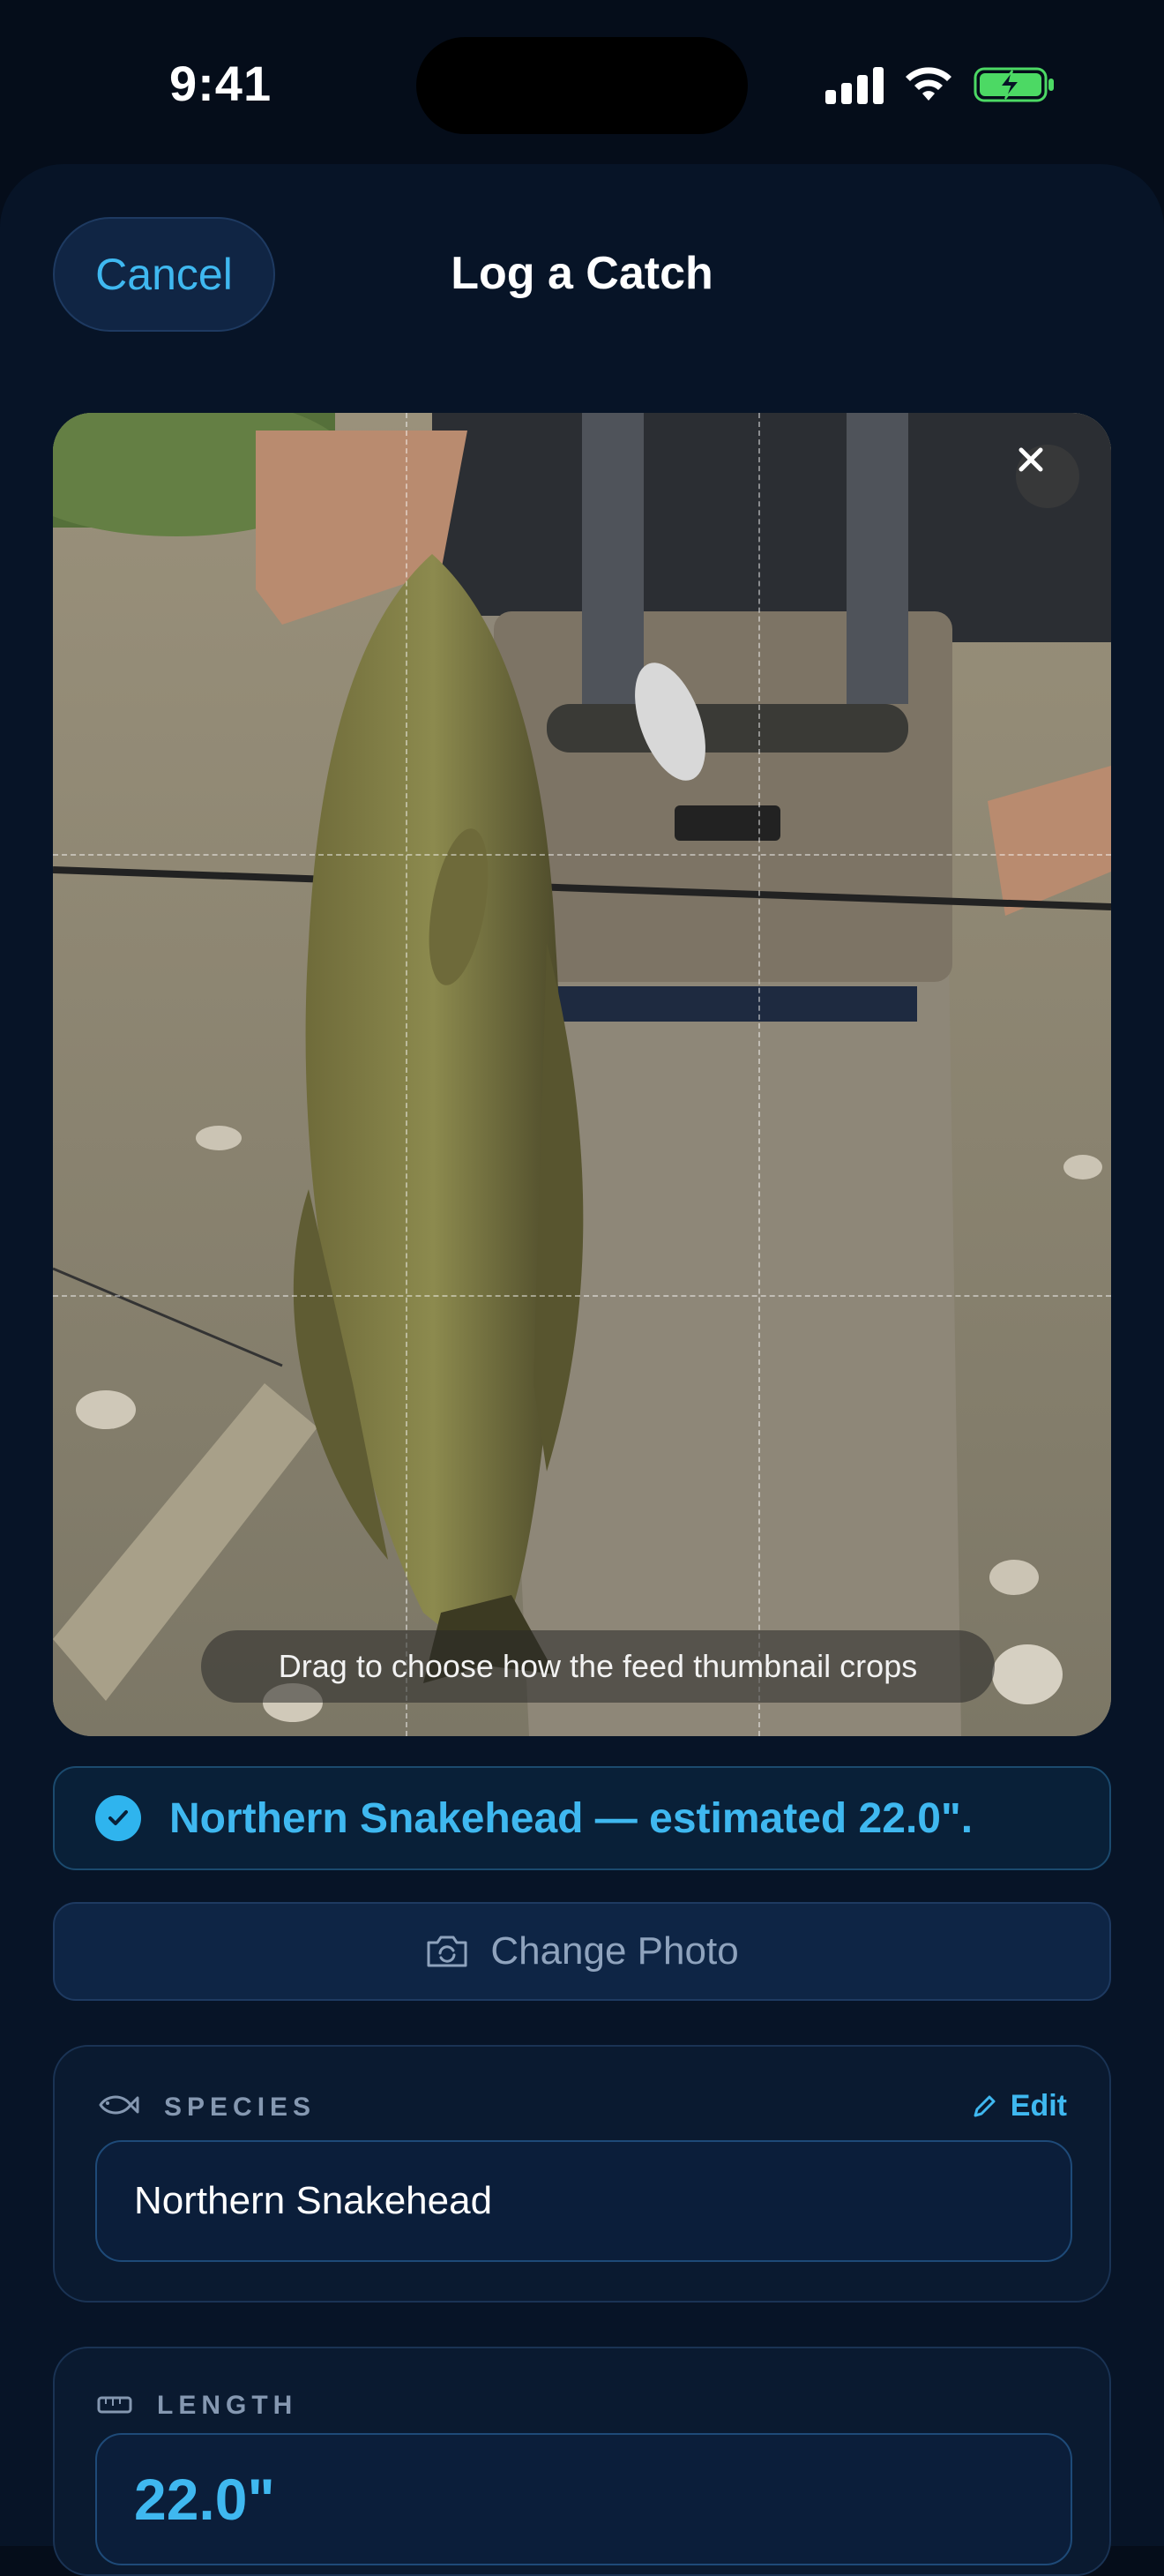 The width and height of the screenshot is (1164, 2576). I want to click on change-photo-label: Change Photo, so click(614, 1951).